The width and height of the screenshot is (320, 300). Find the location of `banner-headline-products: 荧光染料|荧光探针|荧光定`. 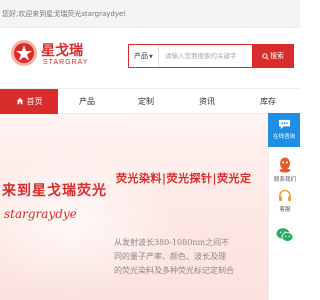

banner-headline-products: 荧光染料|荧光探针|荧光定 is located at coordinates (184, 178).